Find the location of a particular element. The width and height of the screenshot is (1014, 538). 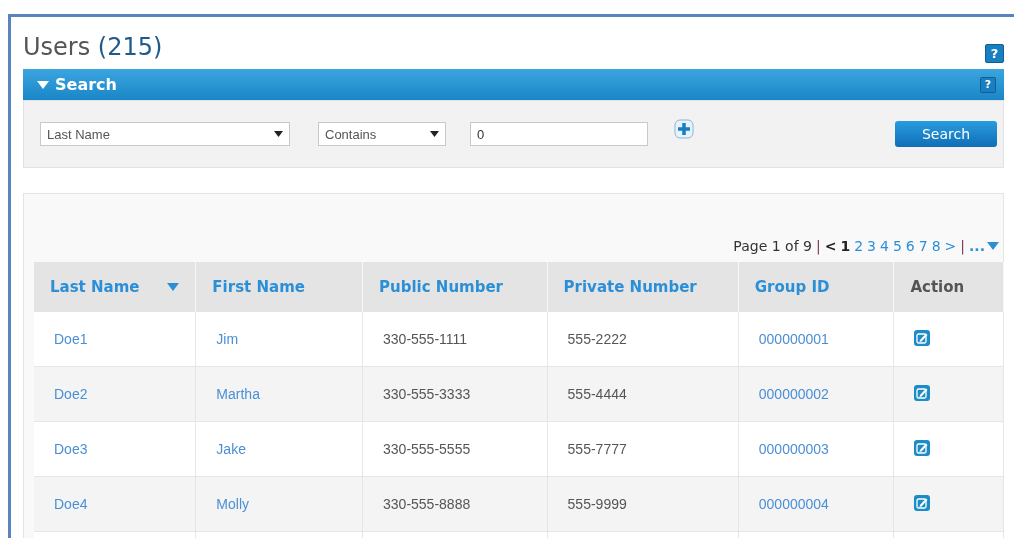

page-link: 2 is located at coordinates (859, 246).